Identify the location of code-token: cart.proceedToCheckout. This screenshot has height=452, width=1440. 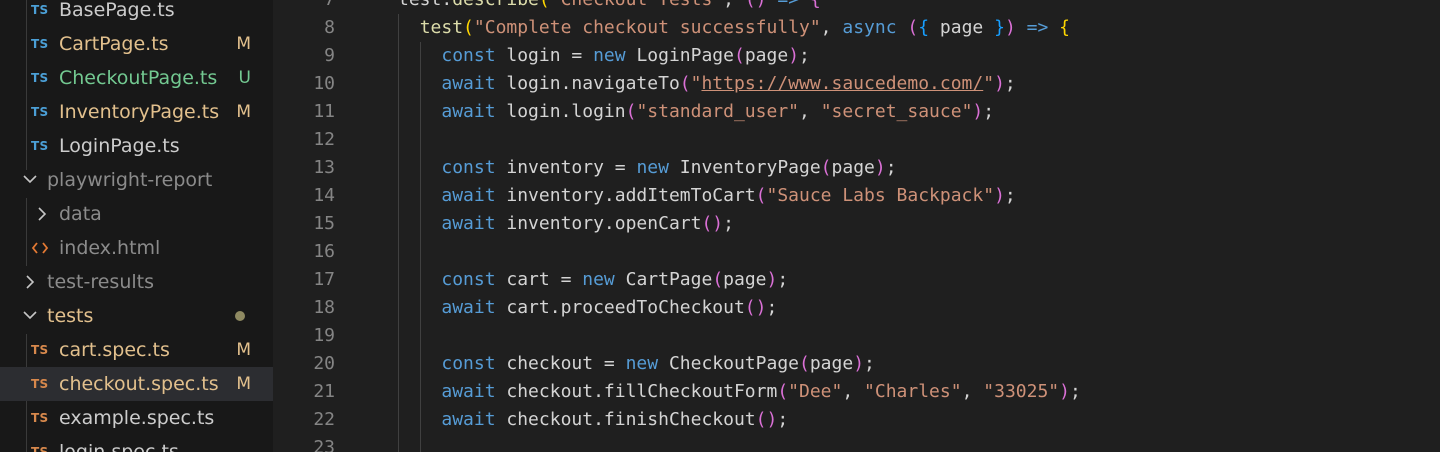
(620, 307).